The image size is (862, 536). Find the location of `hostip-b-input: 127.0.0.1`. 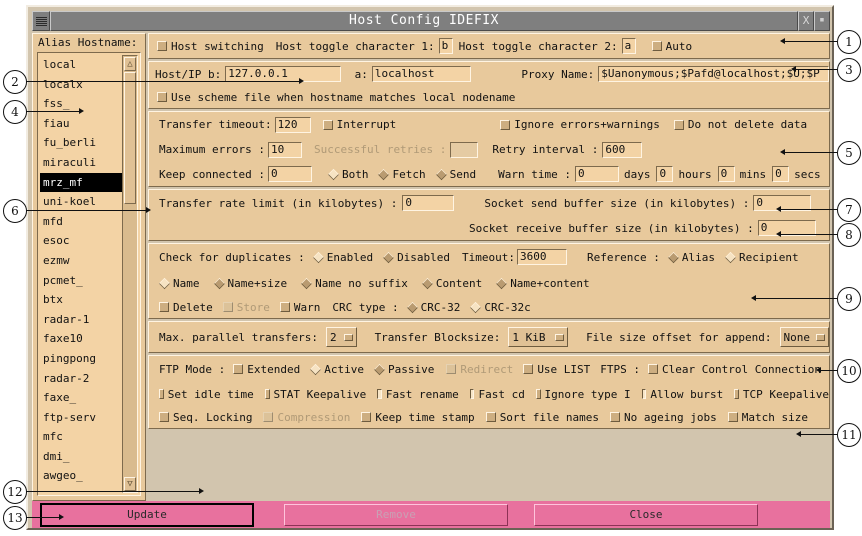

hostip-b-input: 127.0.0.1 is located at coordinates (283, 74).